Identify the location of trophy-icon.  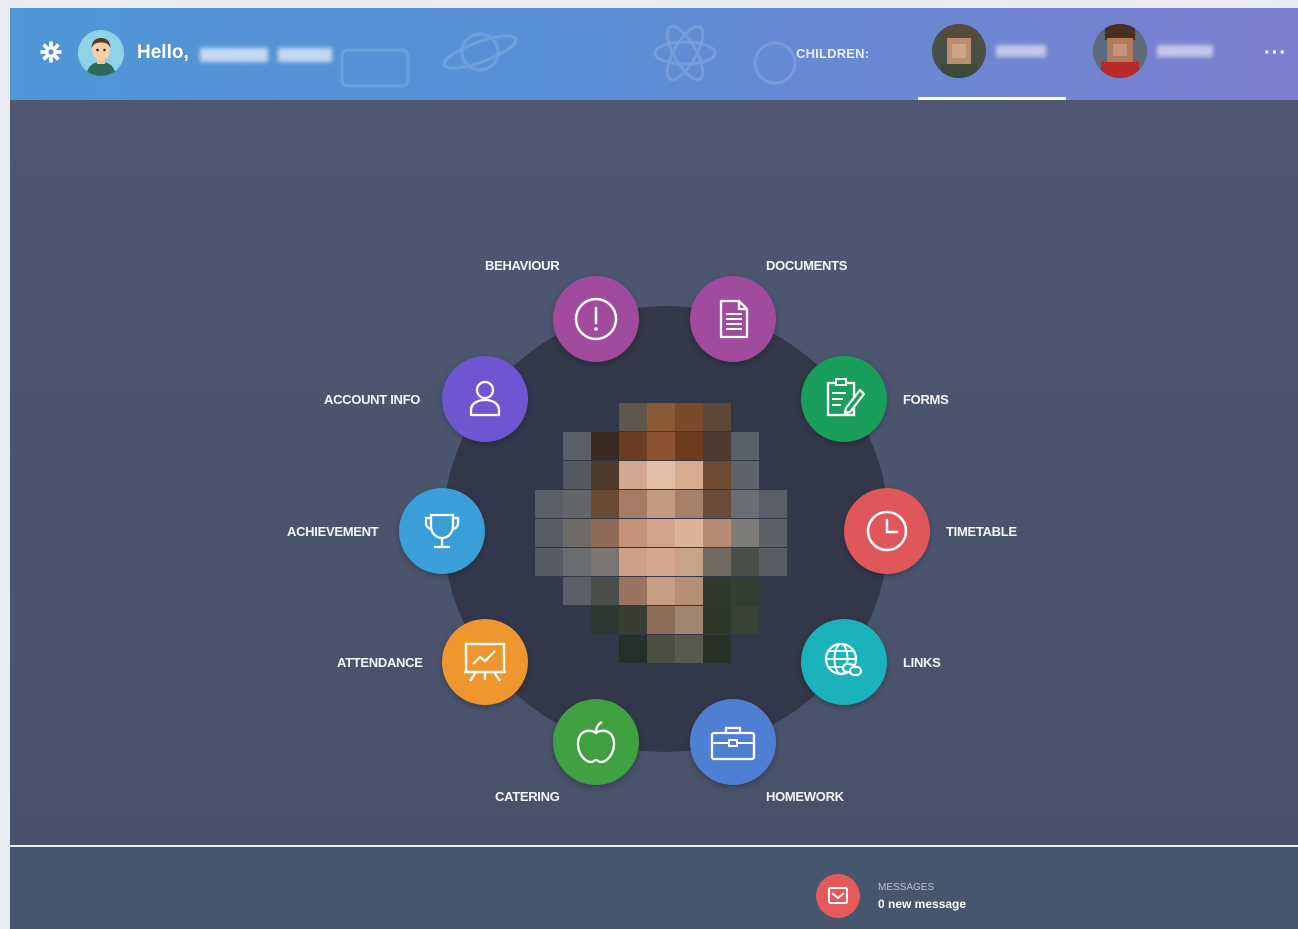
(442, 531).